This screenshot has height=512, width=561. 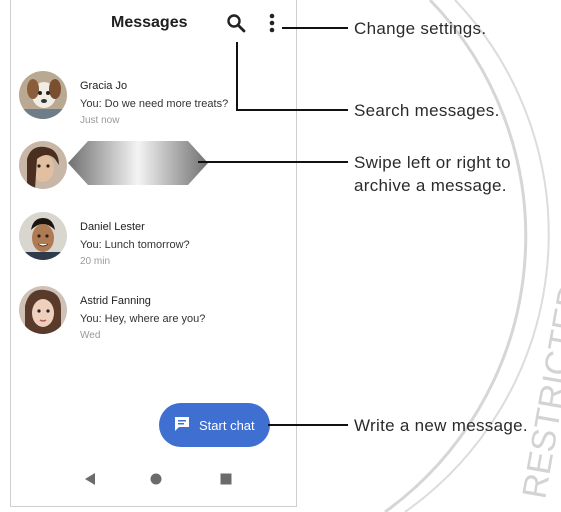 I want to click on callout-swipe-line2: archive a message., so click(x=430, y=185).